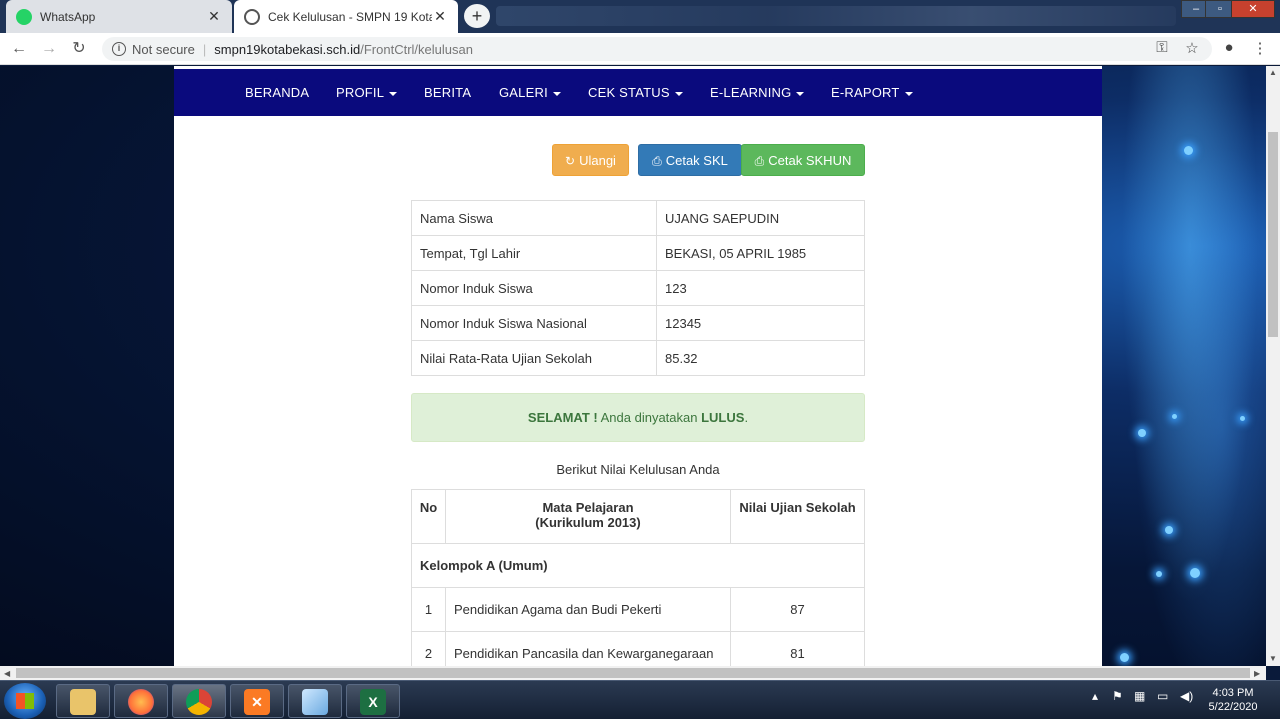 The height and width of the screenshot is (719, 1280). Describe the element at coordinates (1139, 696) in the screenshot. I see `network-icon: ▦` at that location.